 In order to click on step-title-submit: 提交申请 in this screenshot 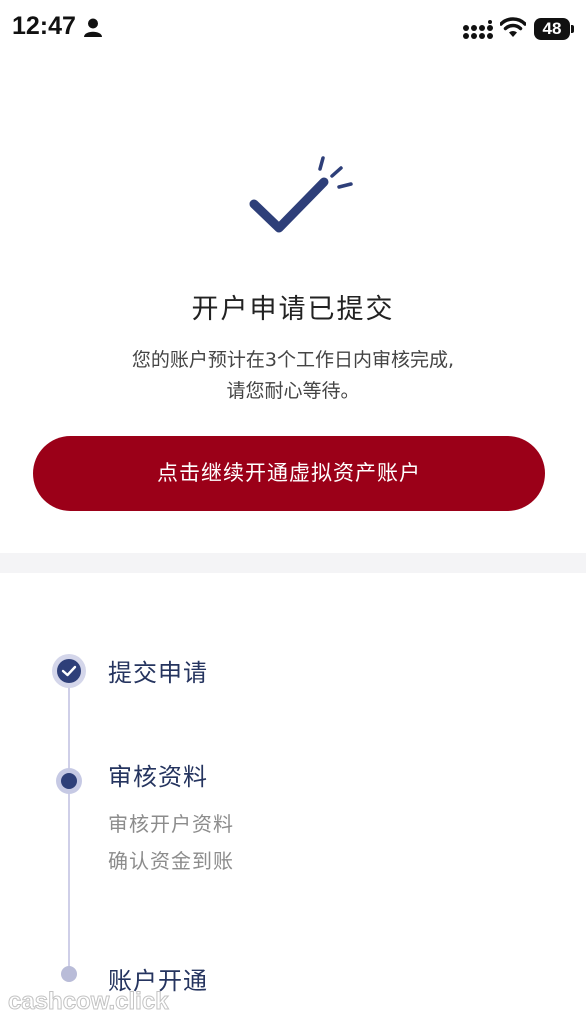, I will do `click(158, 673)`.